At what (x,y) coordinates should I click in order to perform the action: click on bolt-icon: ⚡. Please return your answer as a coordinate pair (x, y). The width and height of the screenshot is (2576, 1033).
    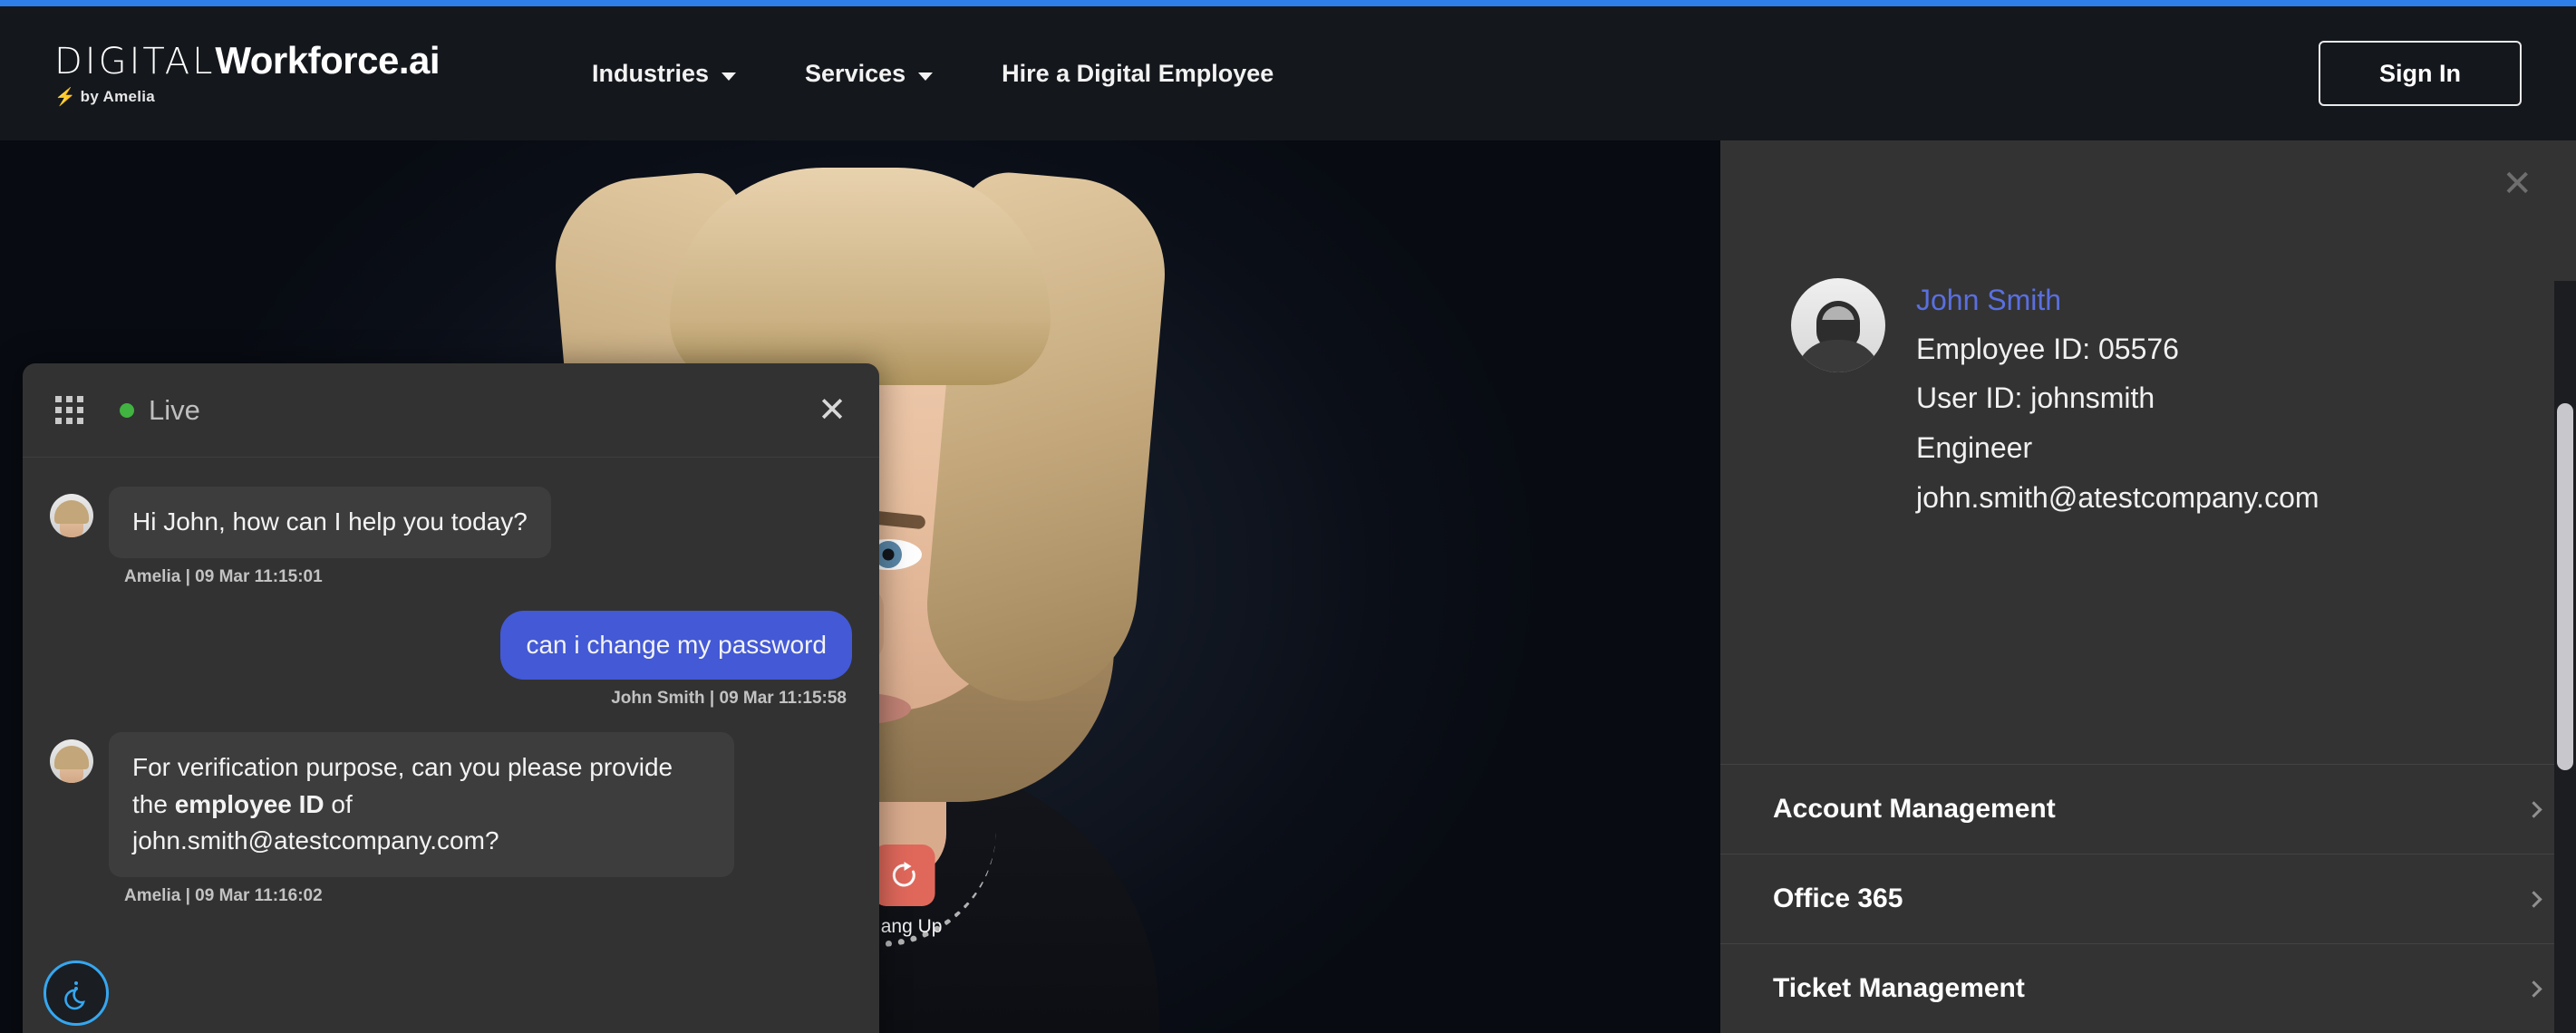
    Looking at the image, I should click on (65, 97).